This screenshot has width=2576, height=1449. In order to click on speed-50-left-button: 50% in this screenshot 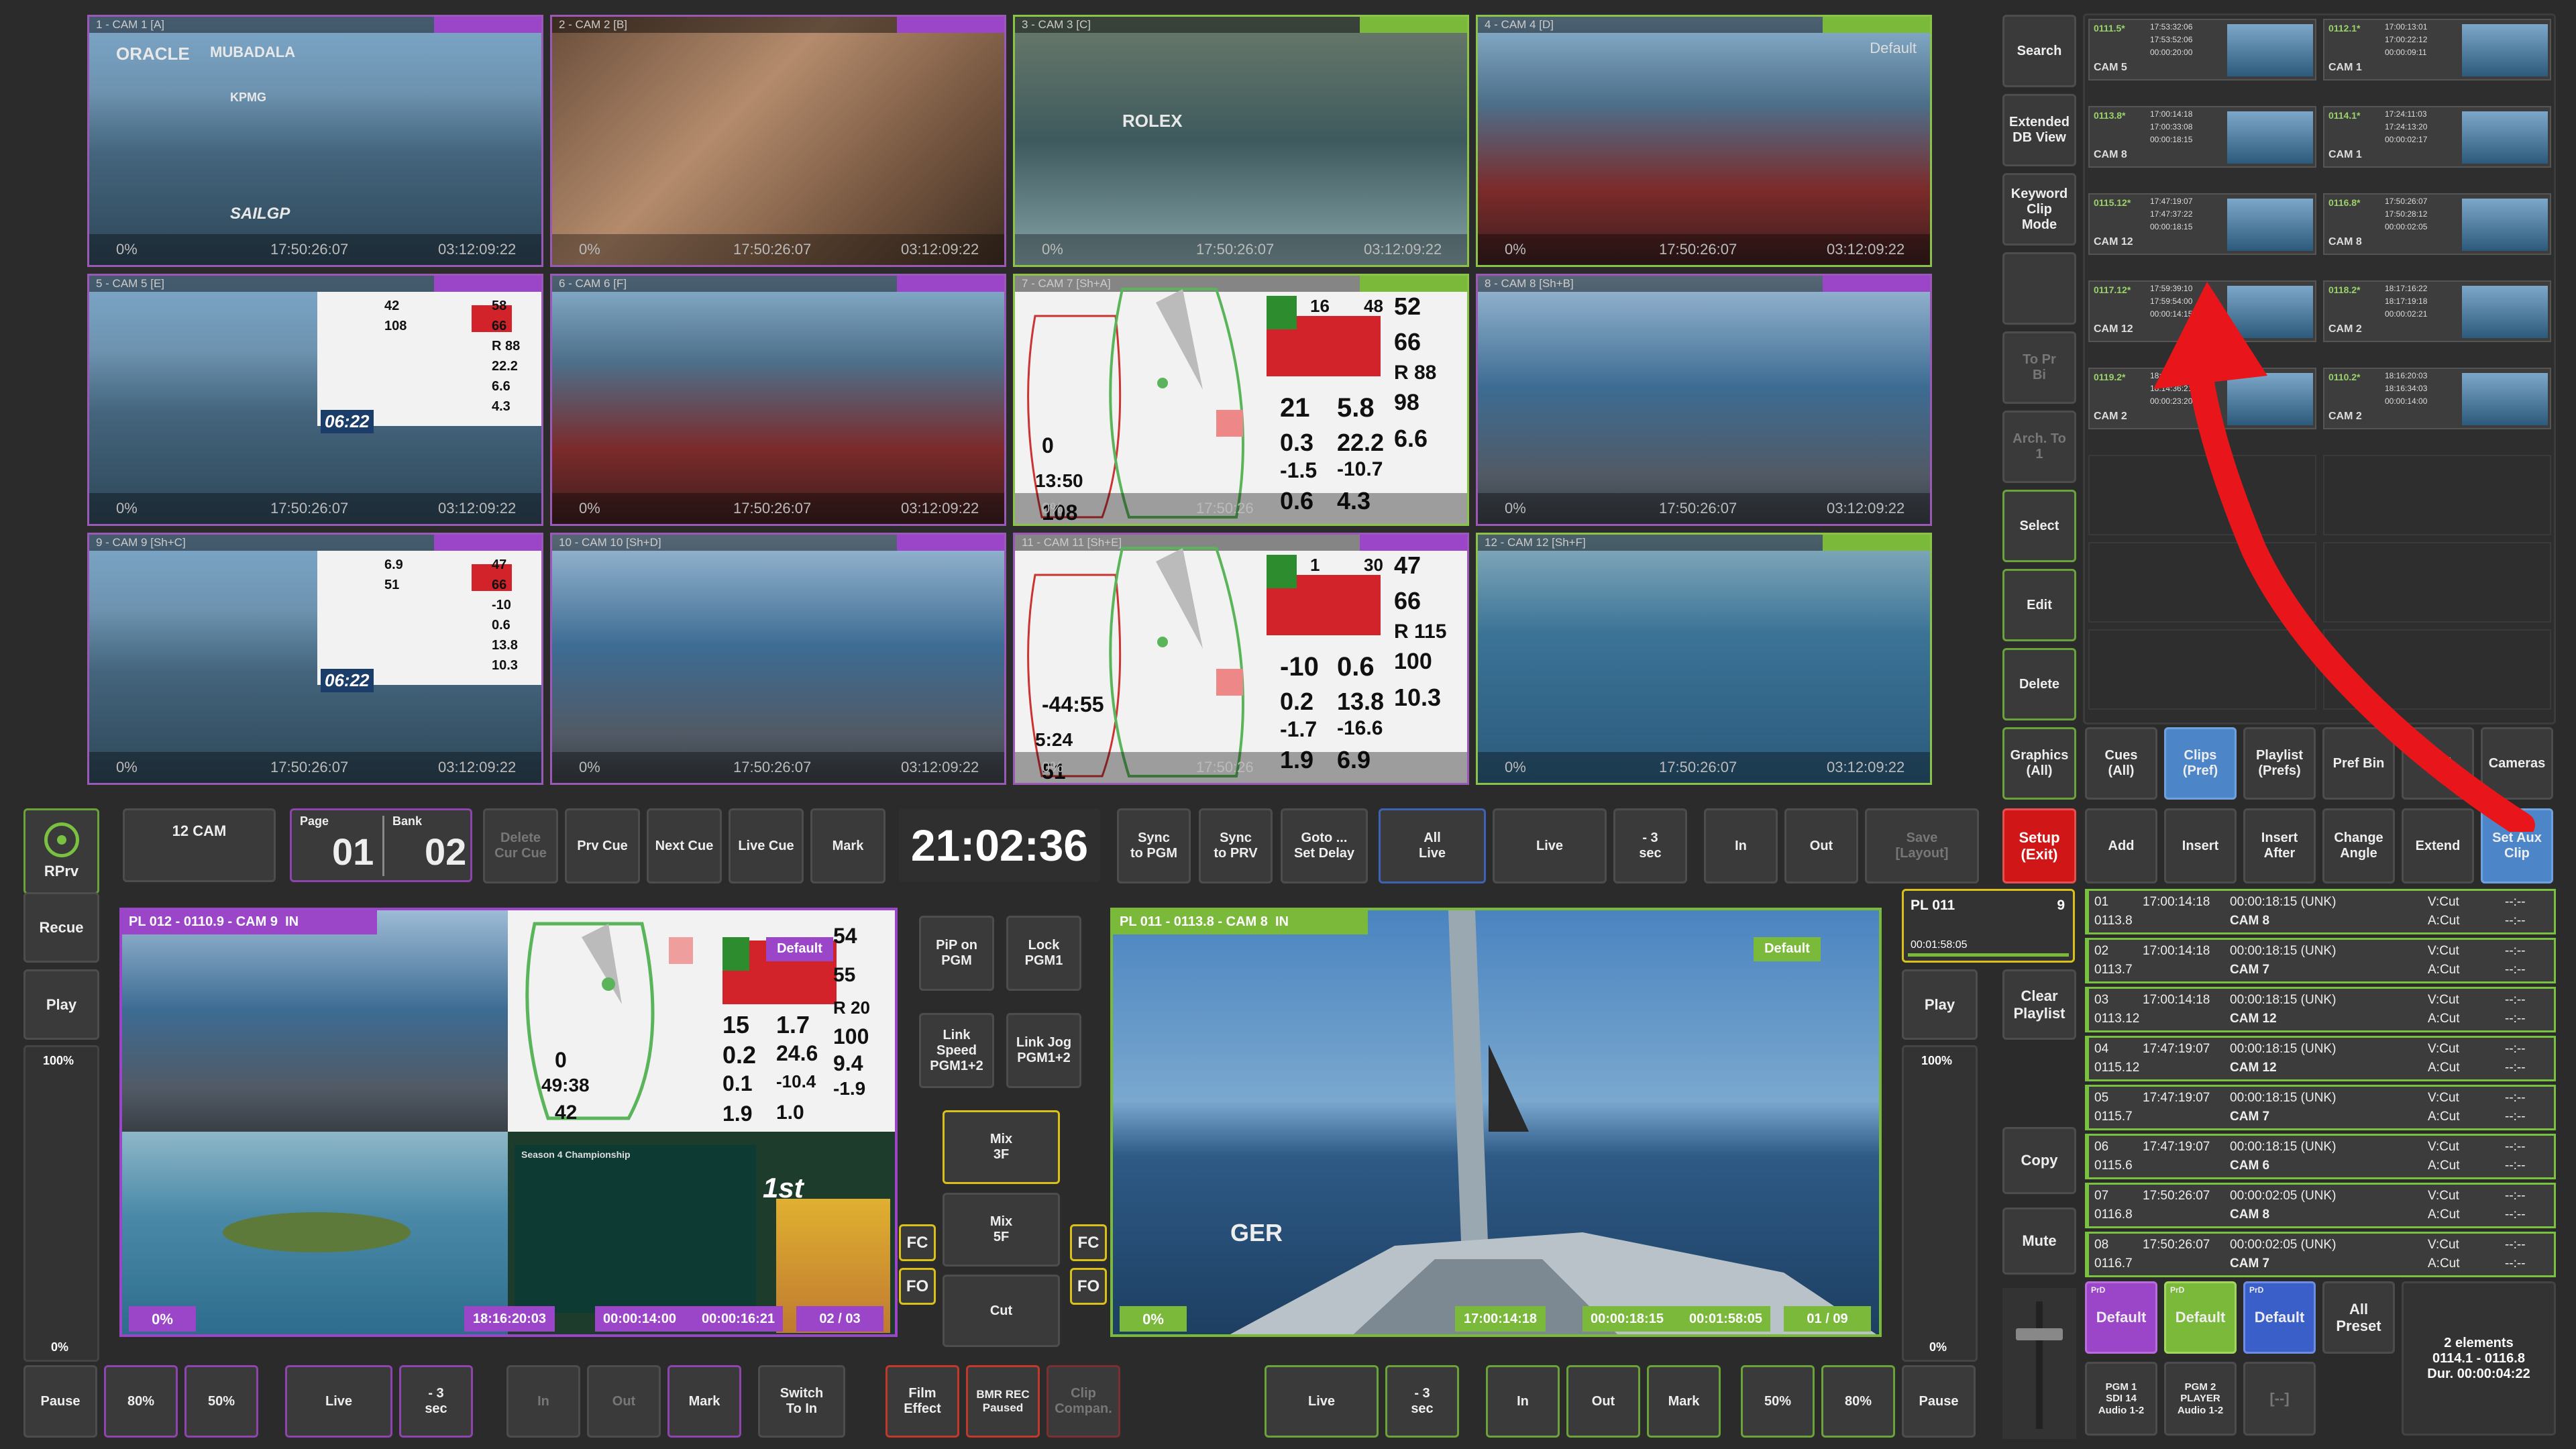, I will do `click(221, 1401)`.